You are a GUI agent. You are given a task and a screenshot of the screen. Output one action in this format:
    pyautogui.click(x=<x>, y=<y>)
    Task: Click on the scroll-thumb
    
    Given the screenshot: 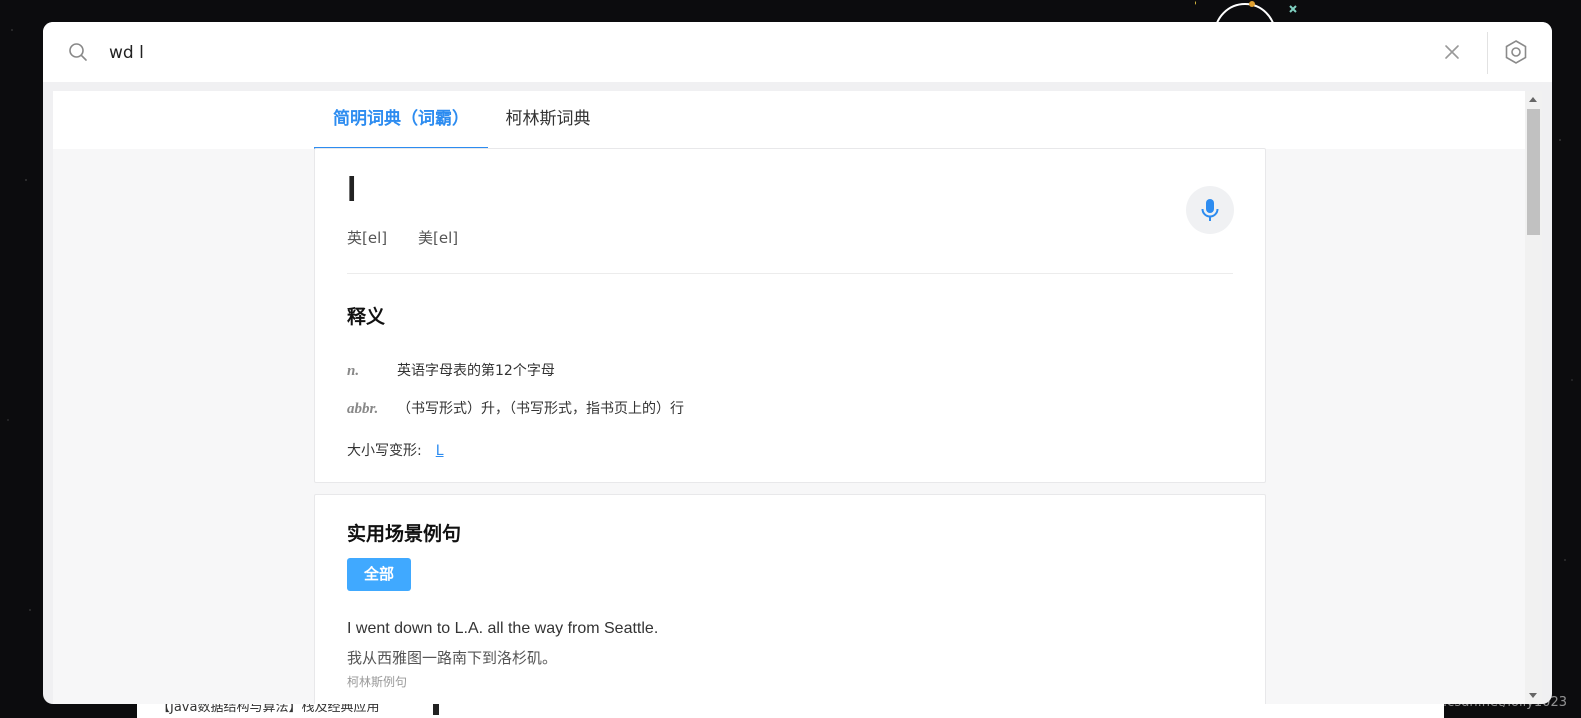 What is the action you would take?
    pyautogui.click(x=1533, y=172)
    